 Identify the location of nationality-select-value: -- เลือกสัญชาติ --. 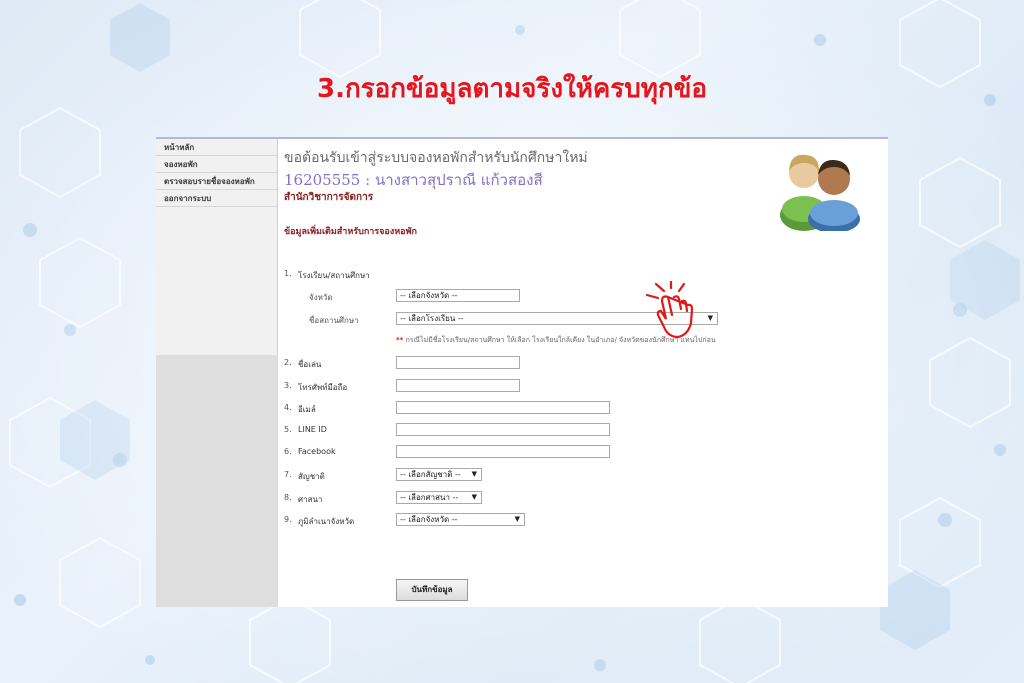
(430, 474).